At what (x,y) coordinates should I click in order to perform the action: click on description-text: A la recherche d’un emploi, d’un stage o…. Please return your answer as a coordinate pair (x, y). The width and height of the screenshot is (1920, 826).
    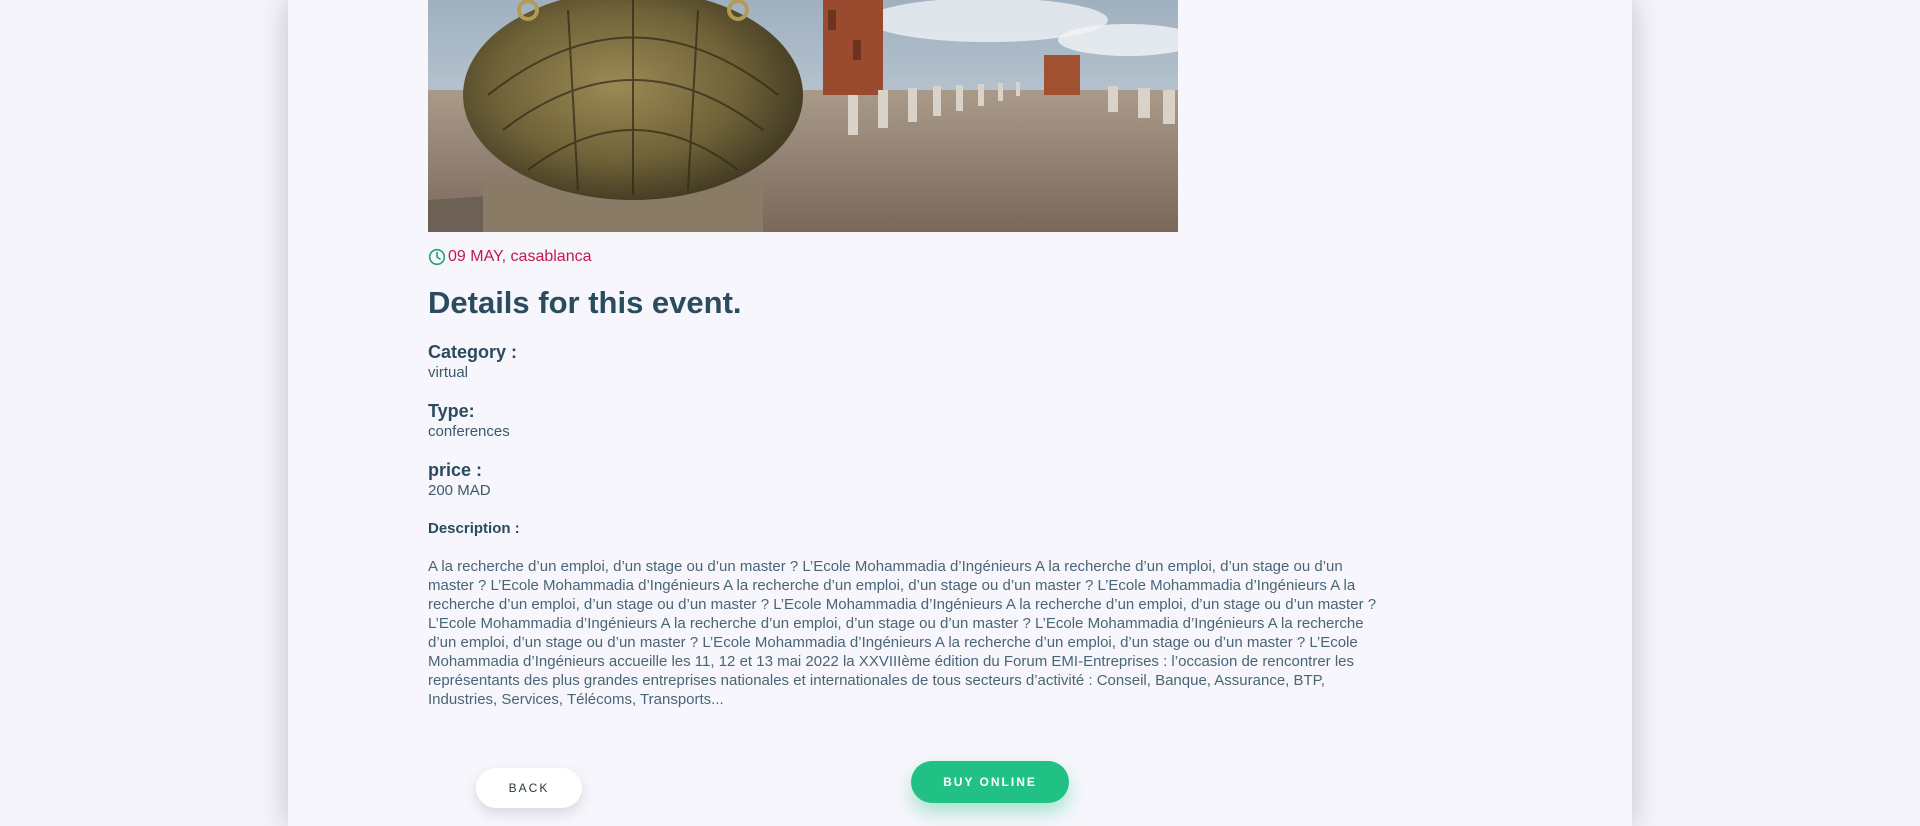
    Looking at the image, I should click on (902, 633).